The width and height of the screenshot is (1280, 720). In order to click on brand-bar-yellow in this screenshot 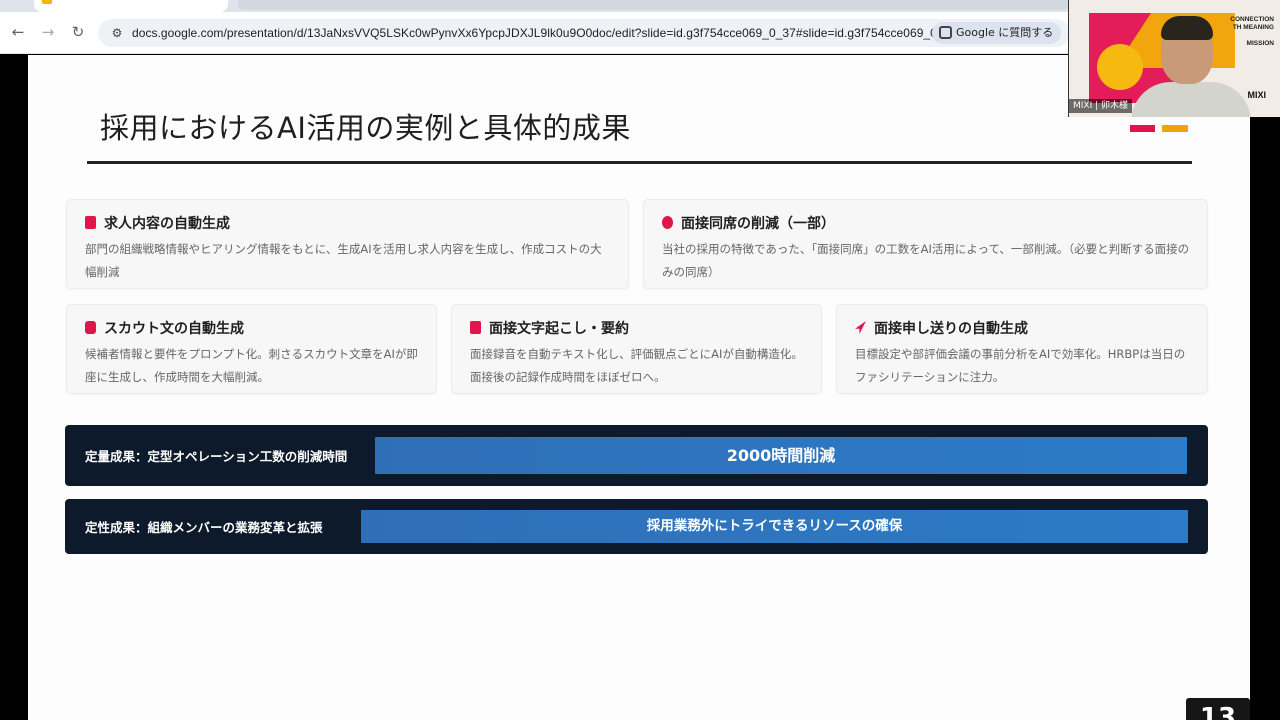, I will do `click(1175, 128)`.